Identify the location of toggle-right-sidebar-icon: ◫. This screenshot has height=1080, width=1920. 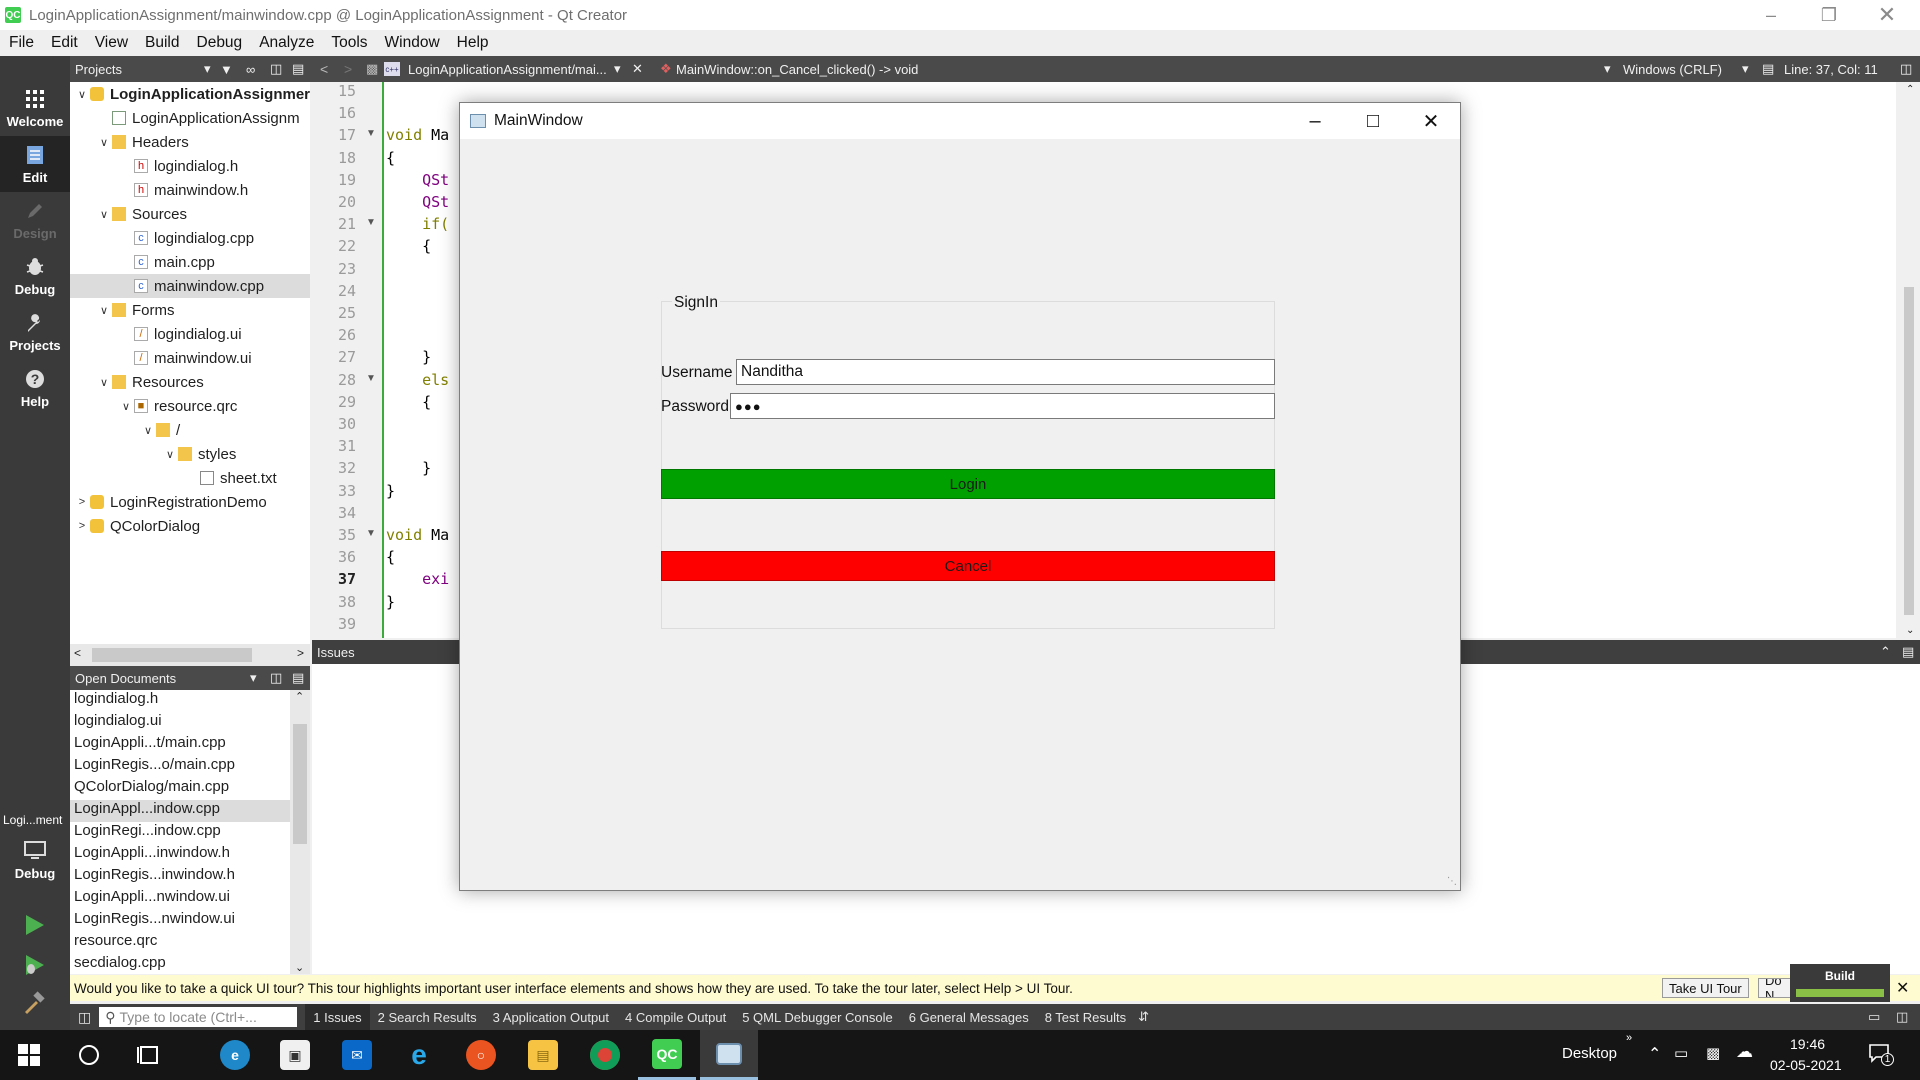
(1902, 1017).